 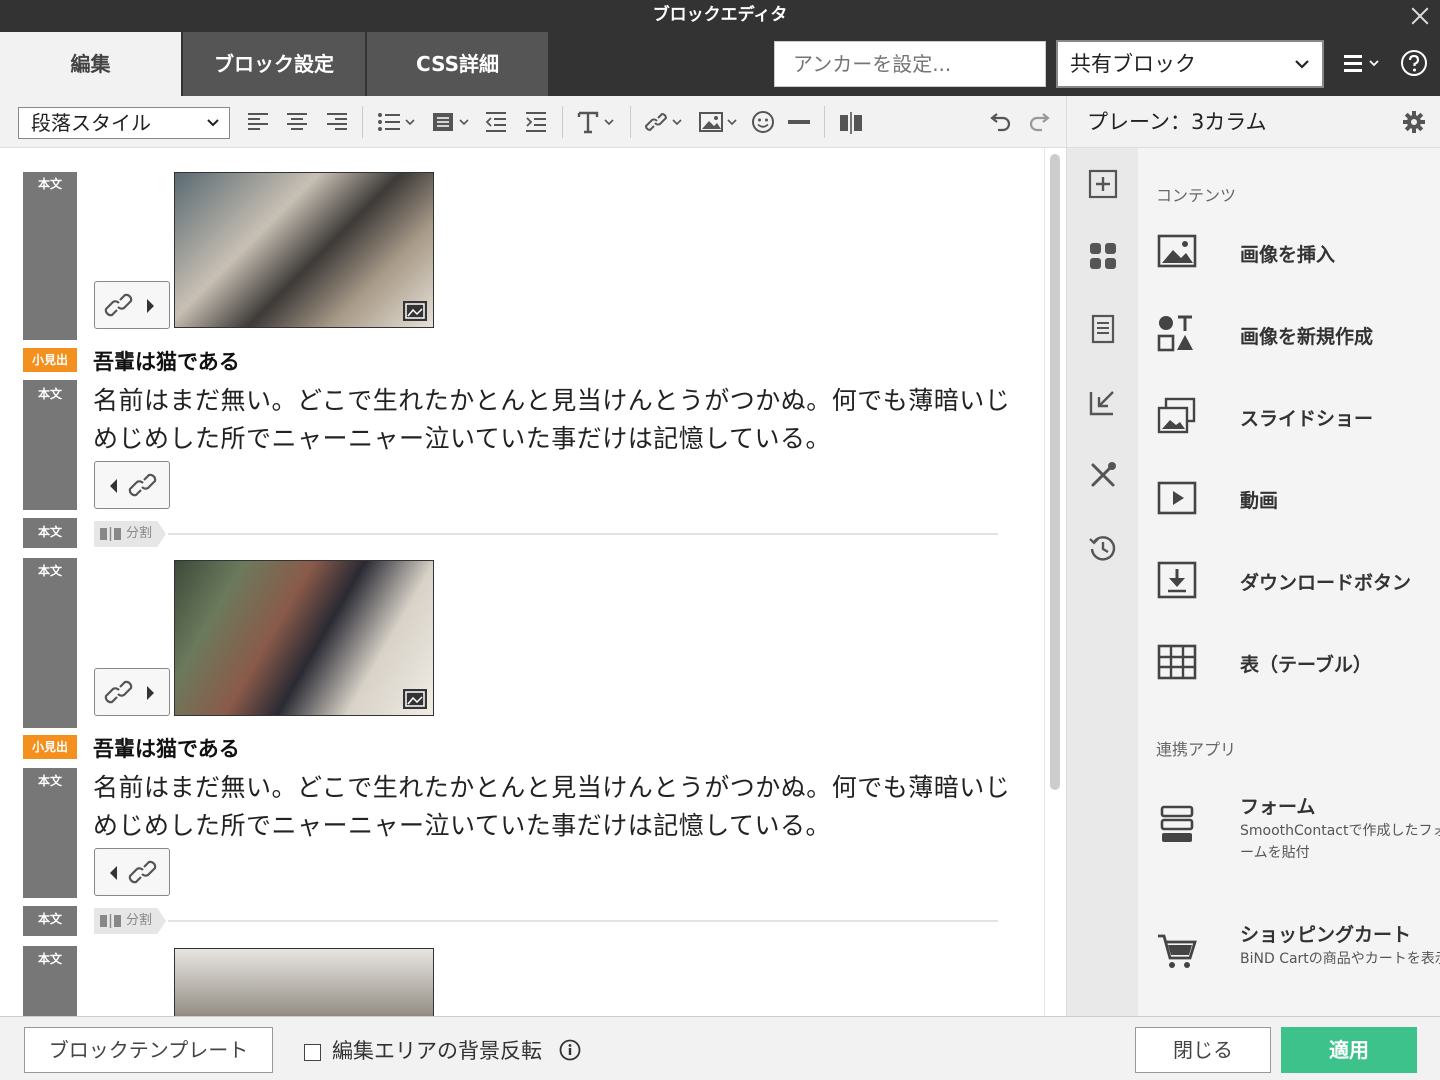 What do you see at coordinates (148, 1050) in the screenshot?
I see `block-template-button: ブロックテンプレート` at bounding box center [148, 1050].